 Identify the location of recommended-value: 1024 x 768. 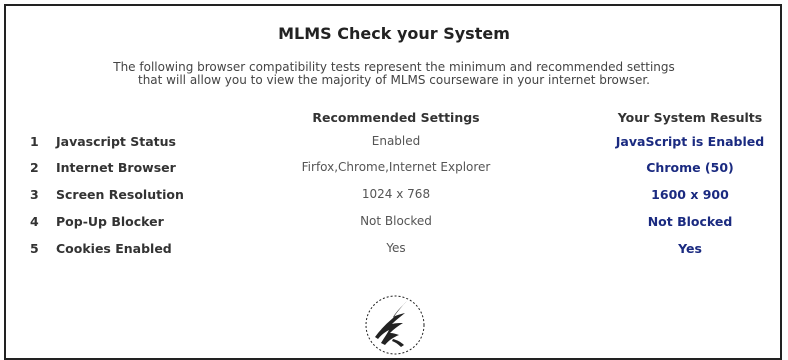
(396, 194).